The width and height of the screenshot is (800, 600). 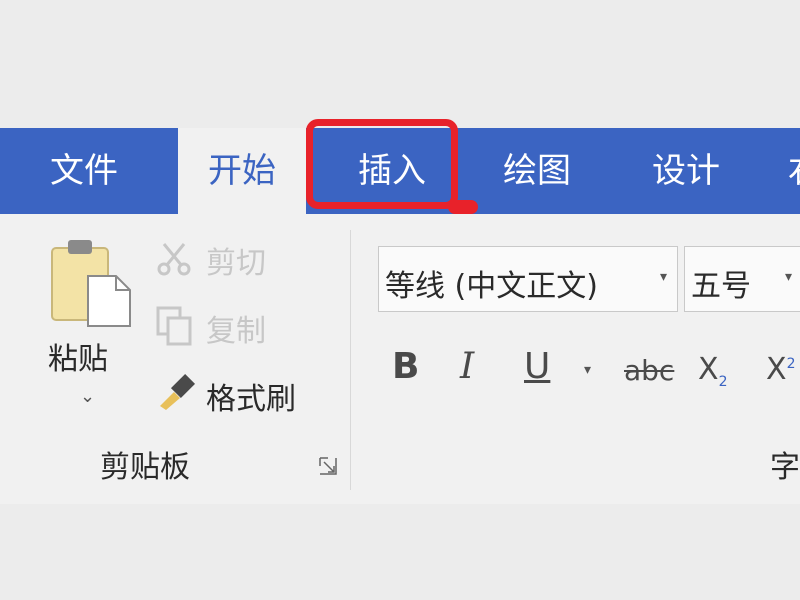 What do you see at coordinates (382, 164) in the screenshot?
I see `insert-tab-highlight-annotation` at bounding box center [382, 164].